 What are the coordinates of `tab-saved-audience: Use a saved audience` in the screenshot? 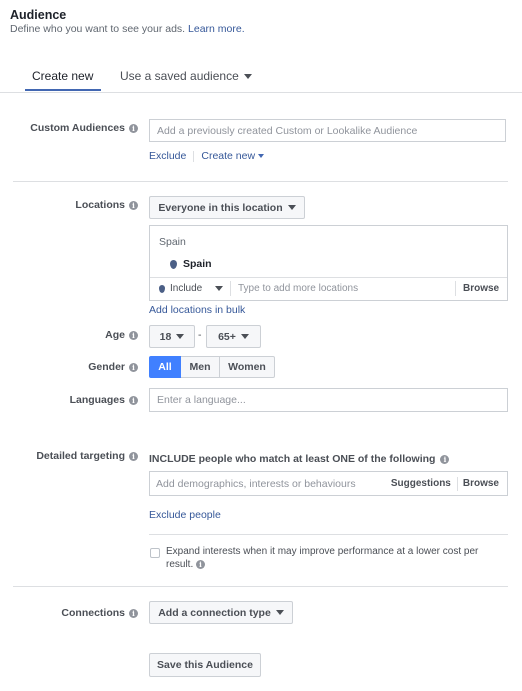 It's located at (186, 76).